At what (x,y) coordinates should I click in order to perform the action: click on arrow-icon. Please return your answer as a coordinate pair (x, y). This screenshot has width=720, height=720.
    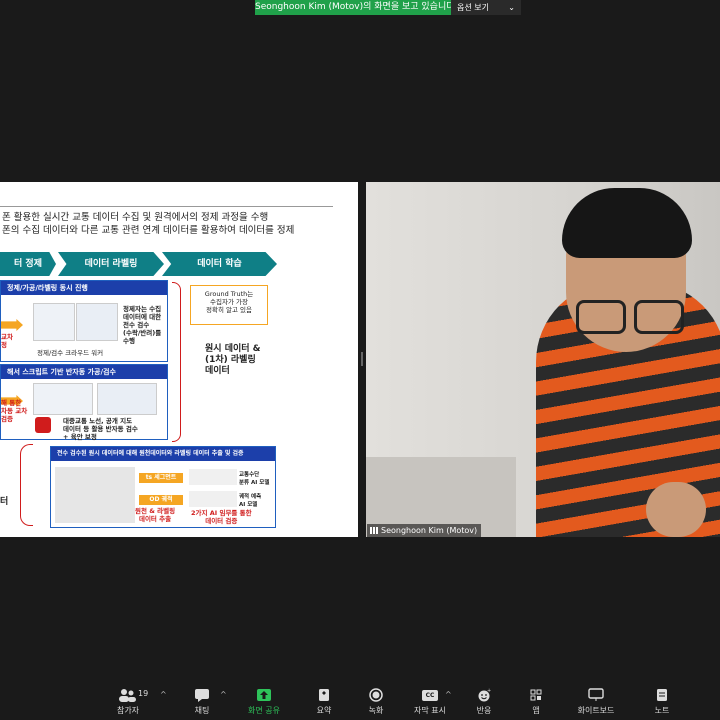
    Looking at the image, I should click on (12, 325).